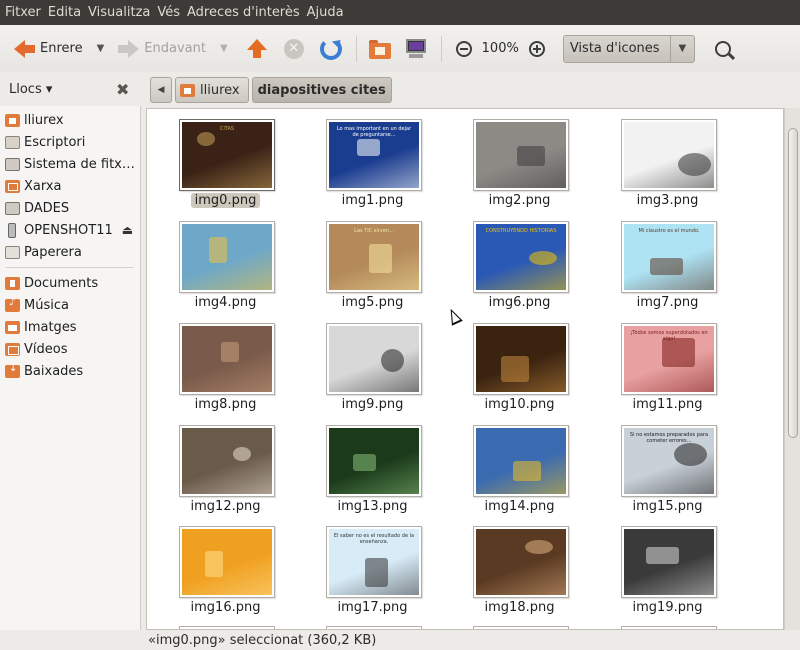 The height and width of the screenshot is (650, 800). Describe the element at coordinates (12, 186) in the screenshot. I see `network-icon` at that location.